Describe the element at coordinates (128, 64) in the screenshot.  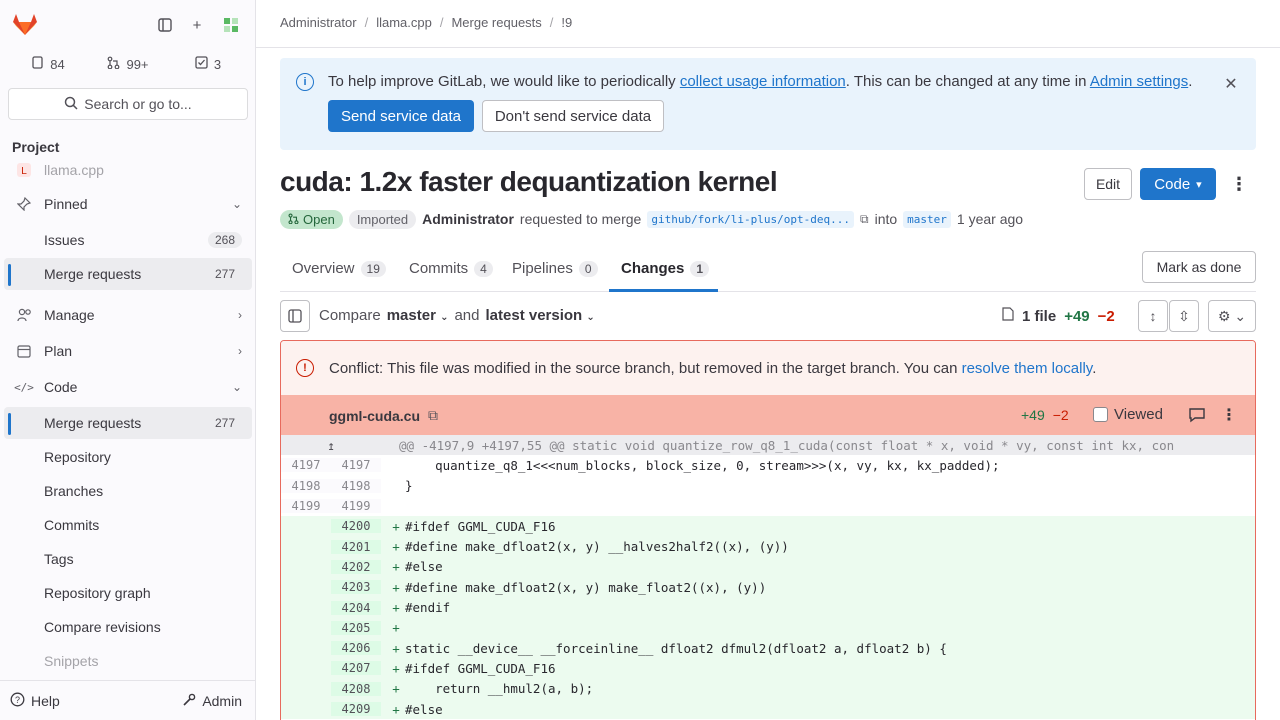
I see `merge-requests-counter: 99+` at that location.